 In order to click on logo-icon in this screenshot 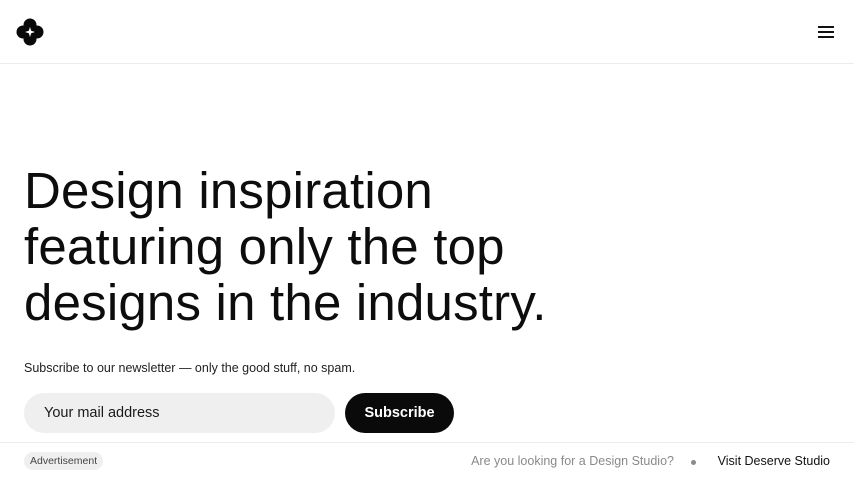, I will do `click(30, 32)`.